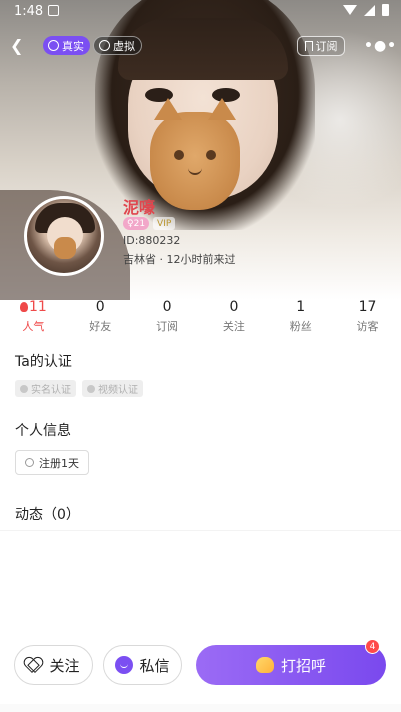 This screenshot has width=401, height=712. What do you see at coordinates (43, 362) in the screenshot?
I see `certification-title: Ta的认证` at bounding box center [43, 362].